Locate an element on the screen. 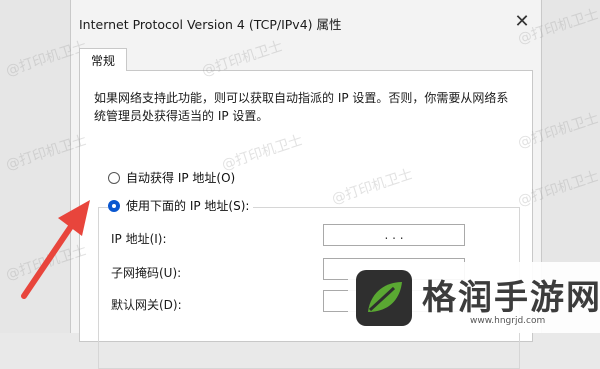 The width and height of the screenshot is (600, 369). radio-auto-ip-button is located at coordinates (114, 177).